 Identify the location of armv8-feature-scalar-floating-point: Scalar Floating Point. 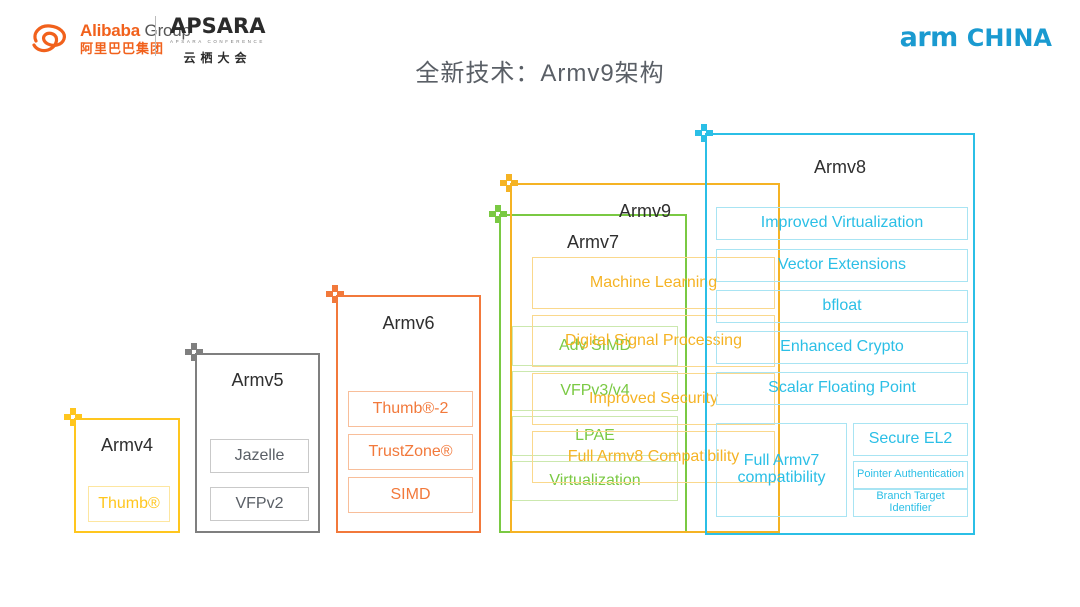
(842, 388).